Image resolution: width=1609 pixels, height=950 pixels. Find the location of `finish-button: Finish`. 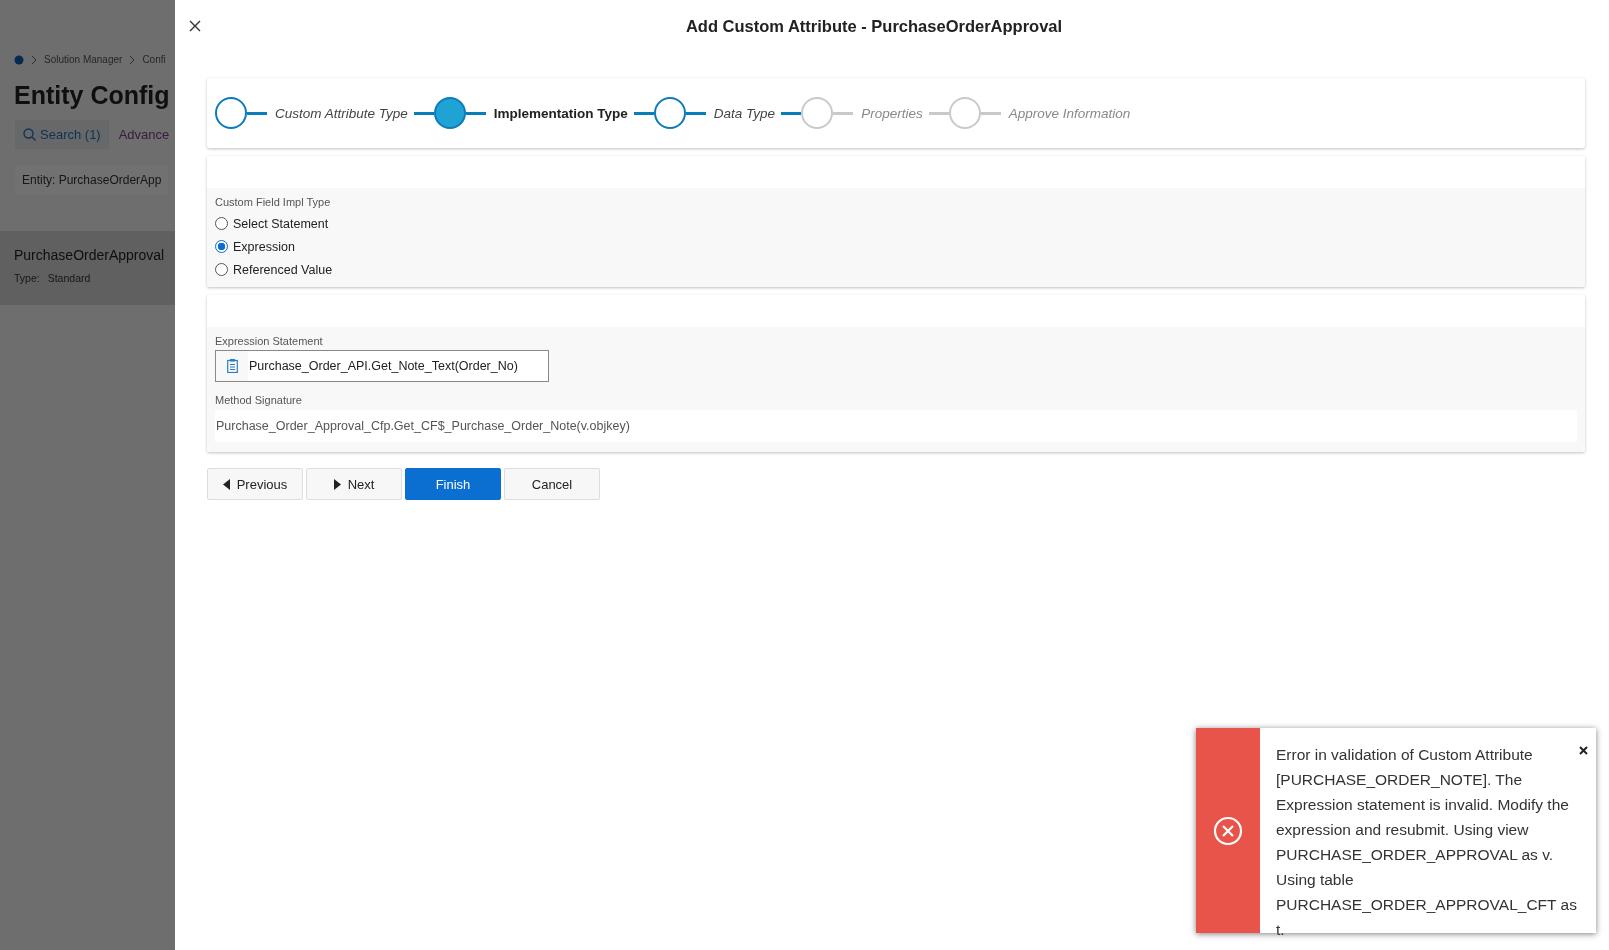

finish-button: Finish is located at coordinates (453, 484).